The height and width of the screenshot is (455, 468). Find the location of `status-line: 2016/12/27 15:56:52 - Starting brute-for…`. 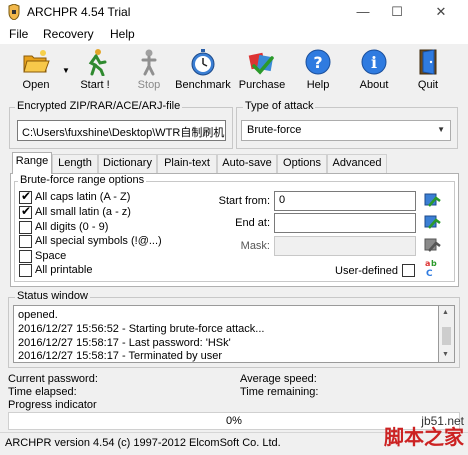

status-line: 2016/12/27 15:56:52 - Starting brute-for… is located at coordinates (141, 329).